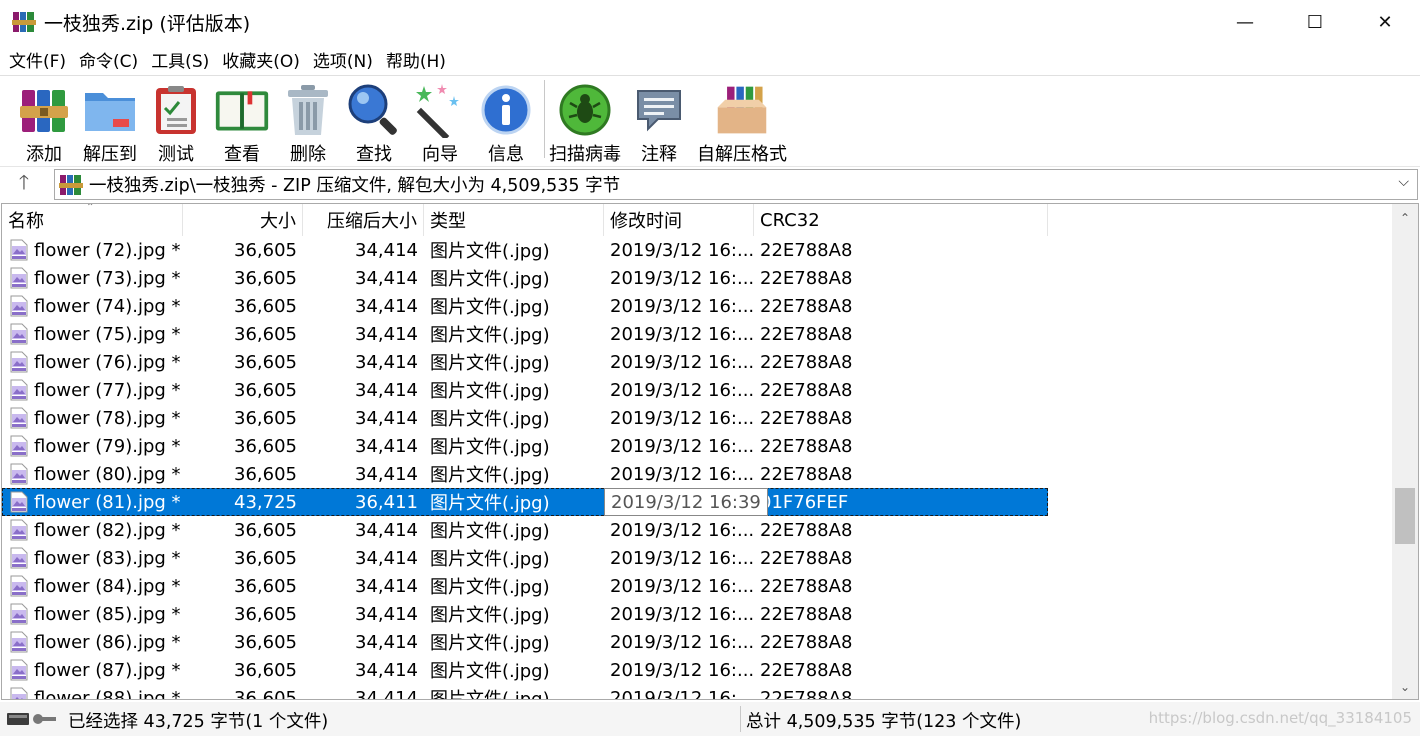 The height and width of the screenshot is (736, 1420). I want to click on toolbar-separator, so click(544, 119).